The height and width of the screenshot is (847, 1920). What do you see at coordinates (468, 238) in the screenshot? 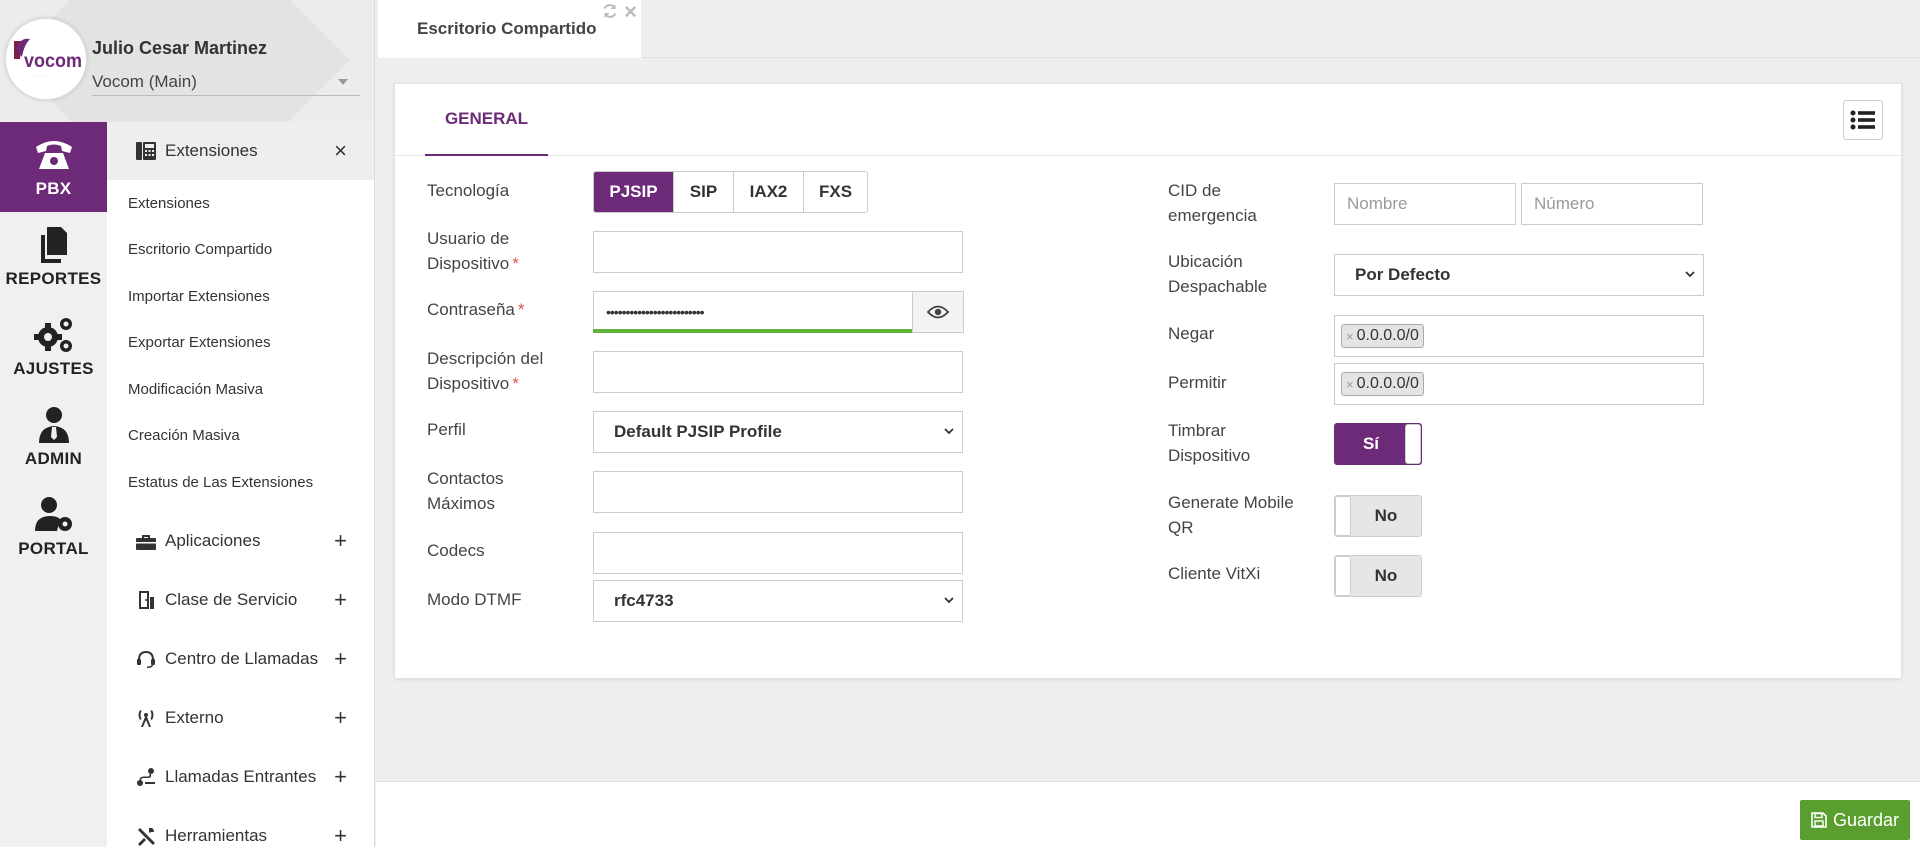
I see `label-line: Usuario de` at bounding box center [468, 238].